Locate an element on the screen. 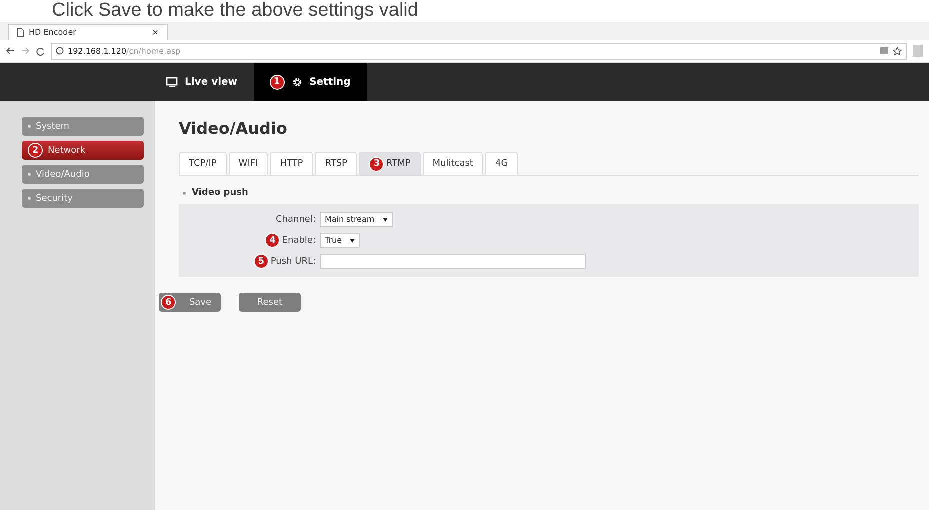  field-label: Channel: is located at coordinates (296, 219).